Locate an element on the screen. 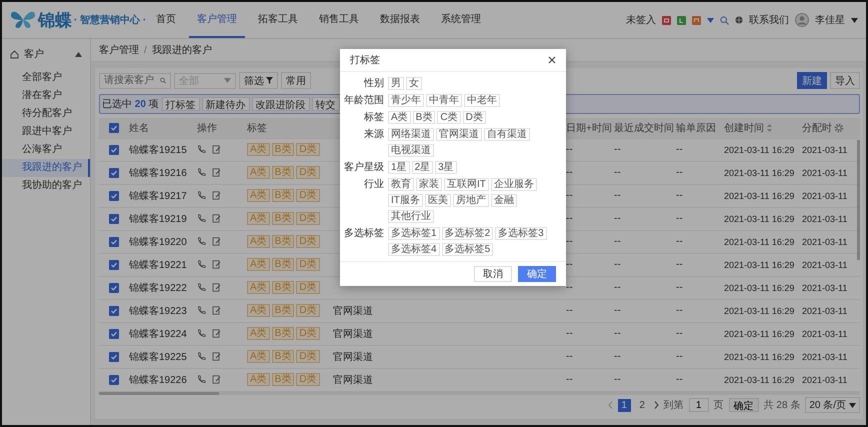  breadcrumb-item: 客户管理 is located at coordinates (119, 50).